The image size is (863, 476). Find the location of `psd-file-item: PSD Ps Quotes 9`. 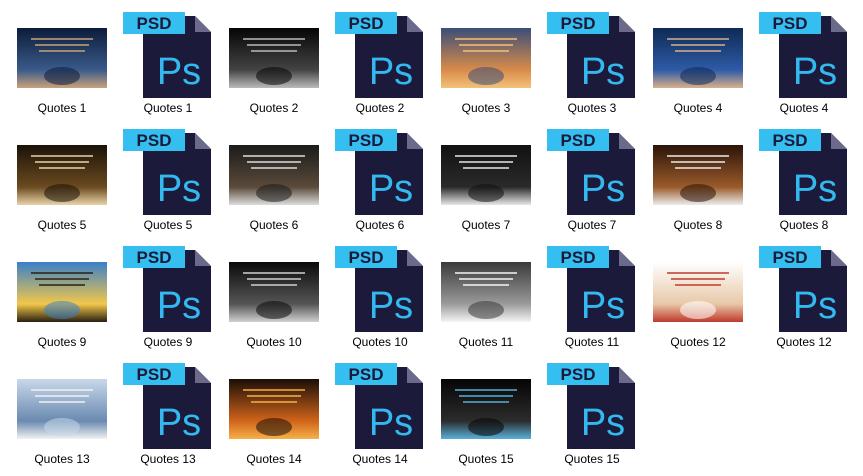

psd-file-item: PSD Ps Quotes 9 is located at coordinates (168, 296).